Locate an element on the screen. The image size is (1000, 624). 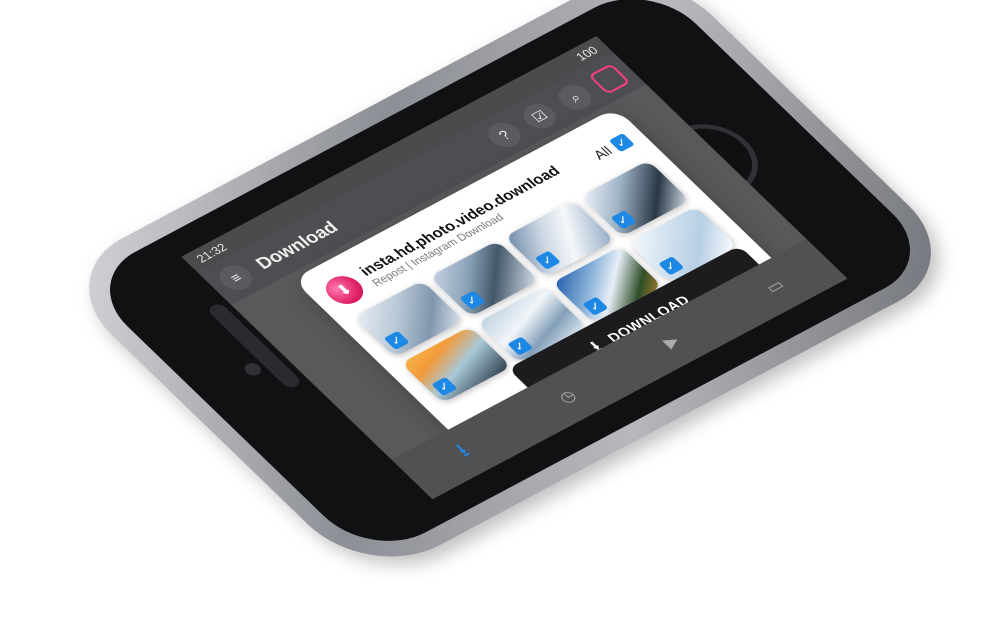
instagram-icon is located at coordinates (609, 79).